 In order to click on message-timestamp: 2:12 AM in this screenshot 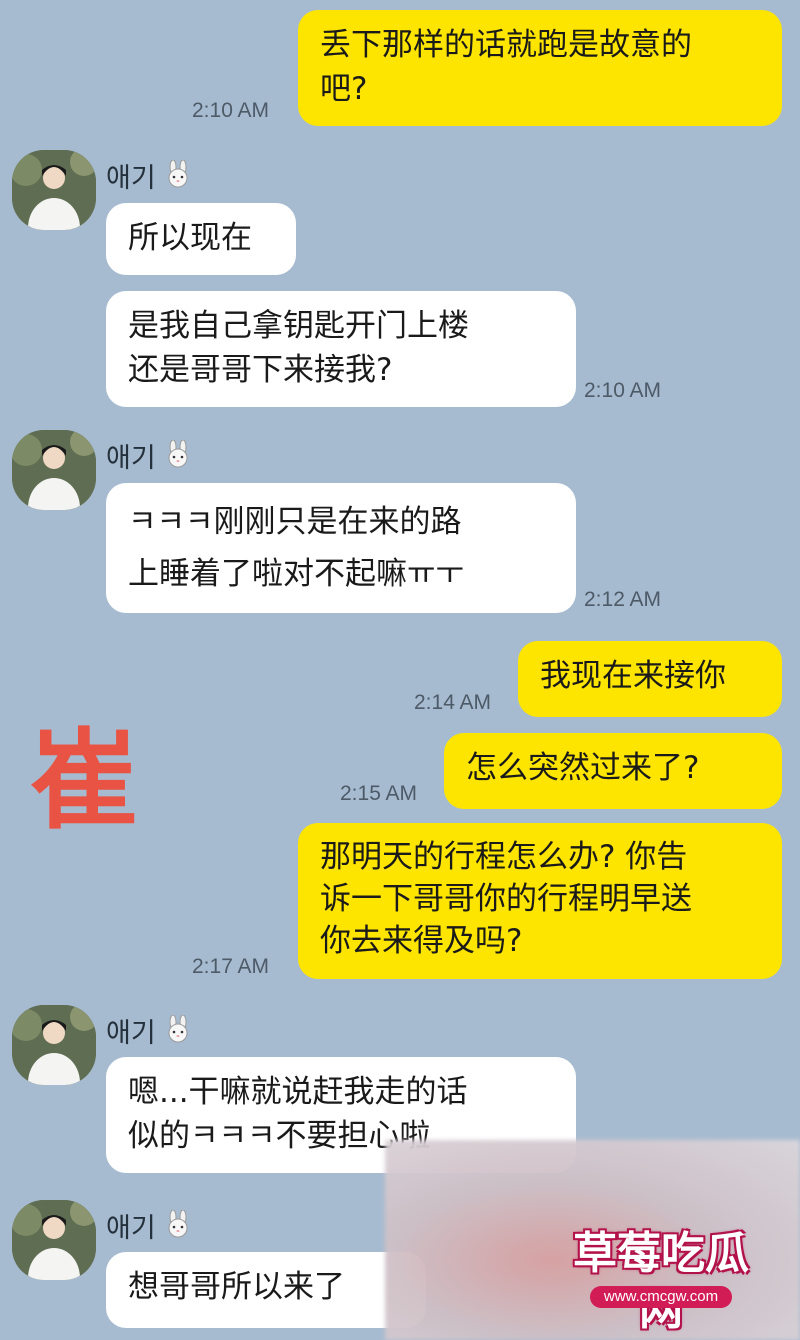, I will do `click(623, 599)`.